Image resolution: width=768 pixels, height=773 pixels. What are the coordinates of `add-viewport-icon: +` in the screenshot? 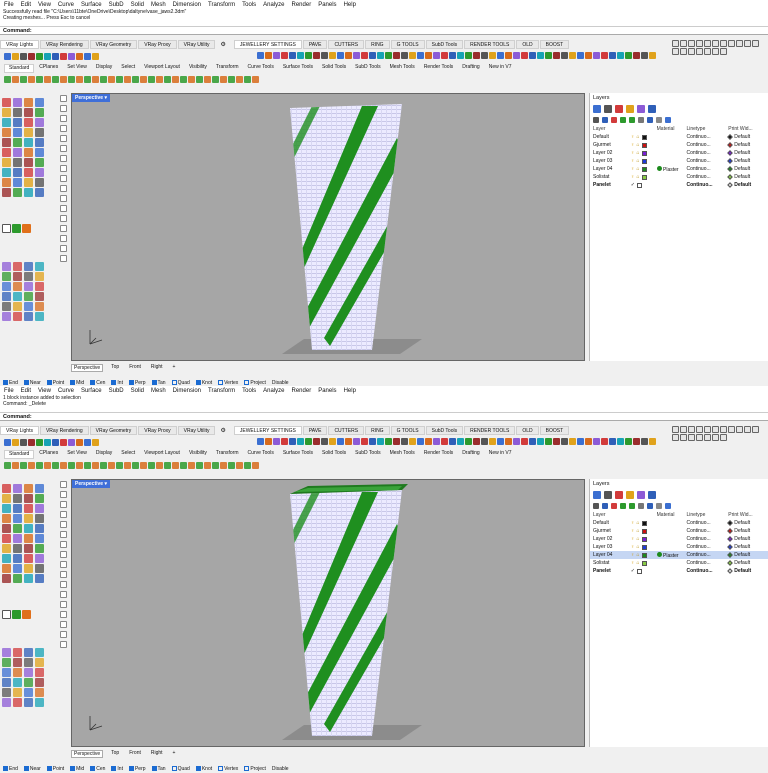 It's located at (174, 368).